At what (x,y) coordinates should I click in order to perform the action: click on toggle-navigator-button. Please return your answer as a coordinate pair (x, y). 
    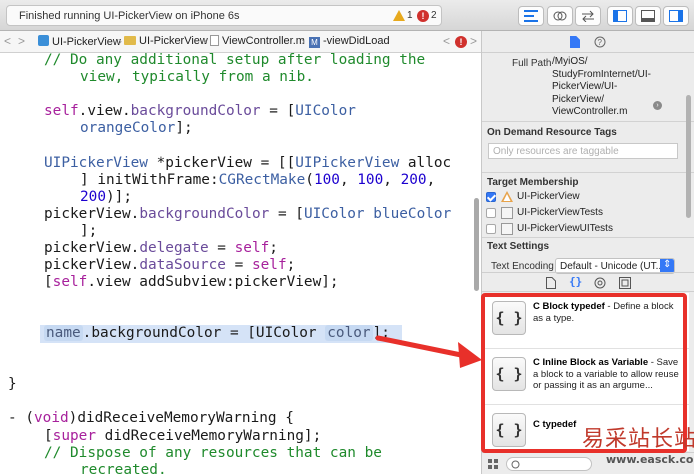
    Looking at the image, I should click on (620, 16).